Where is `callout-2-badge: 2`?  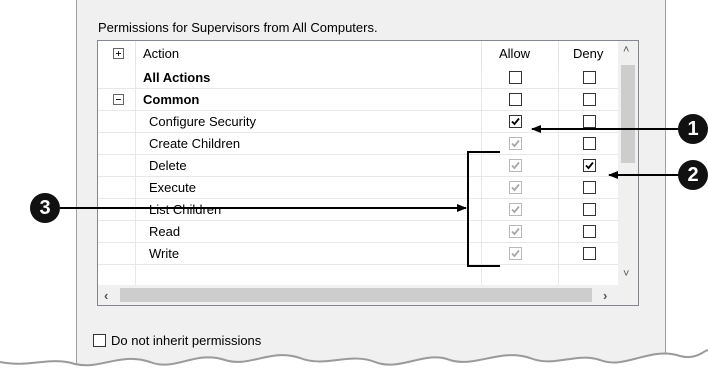
callout-2-badge: 2 is located at coordinates (693, 175).